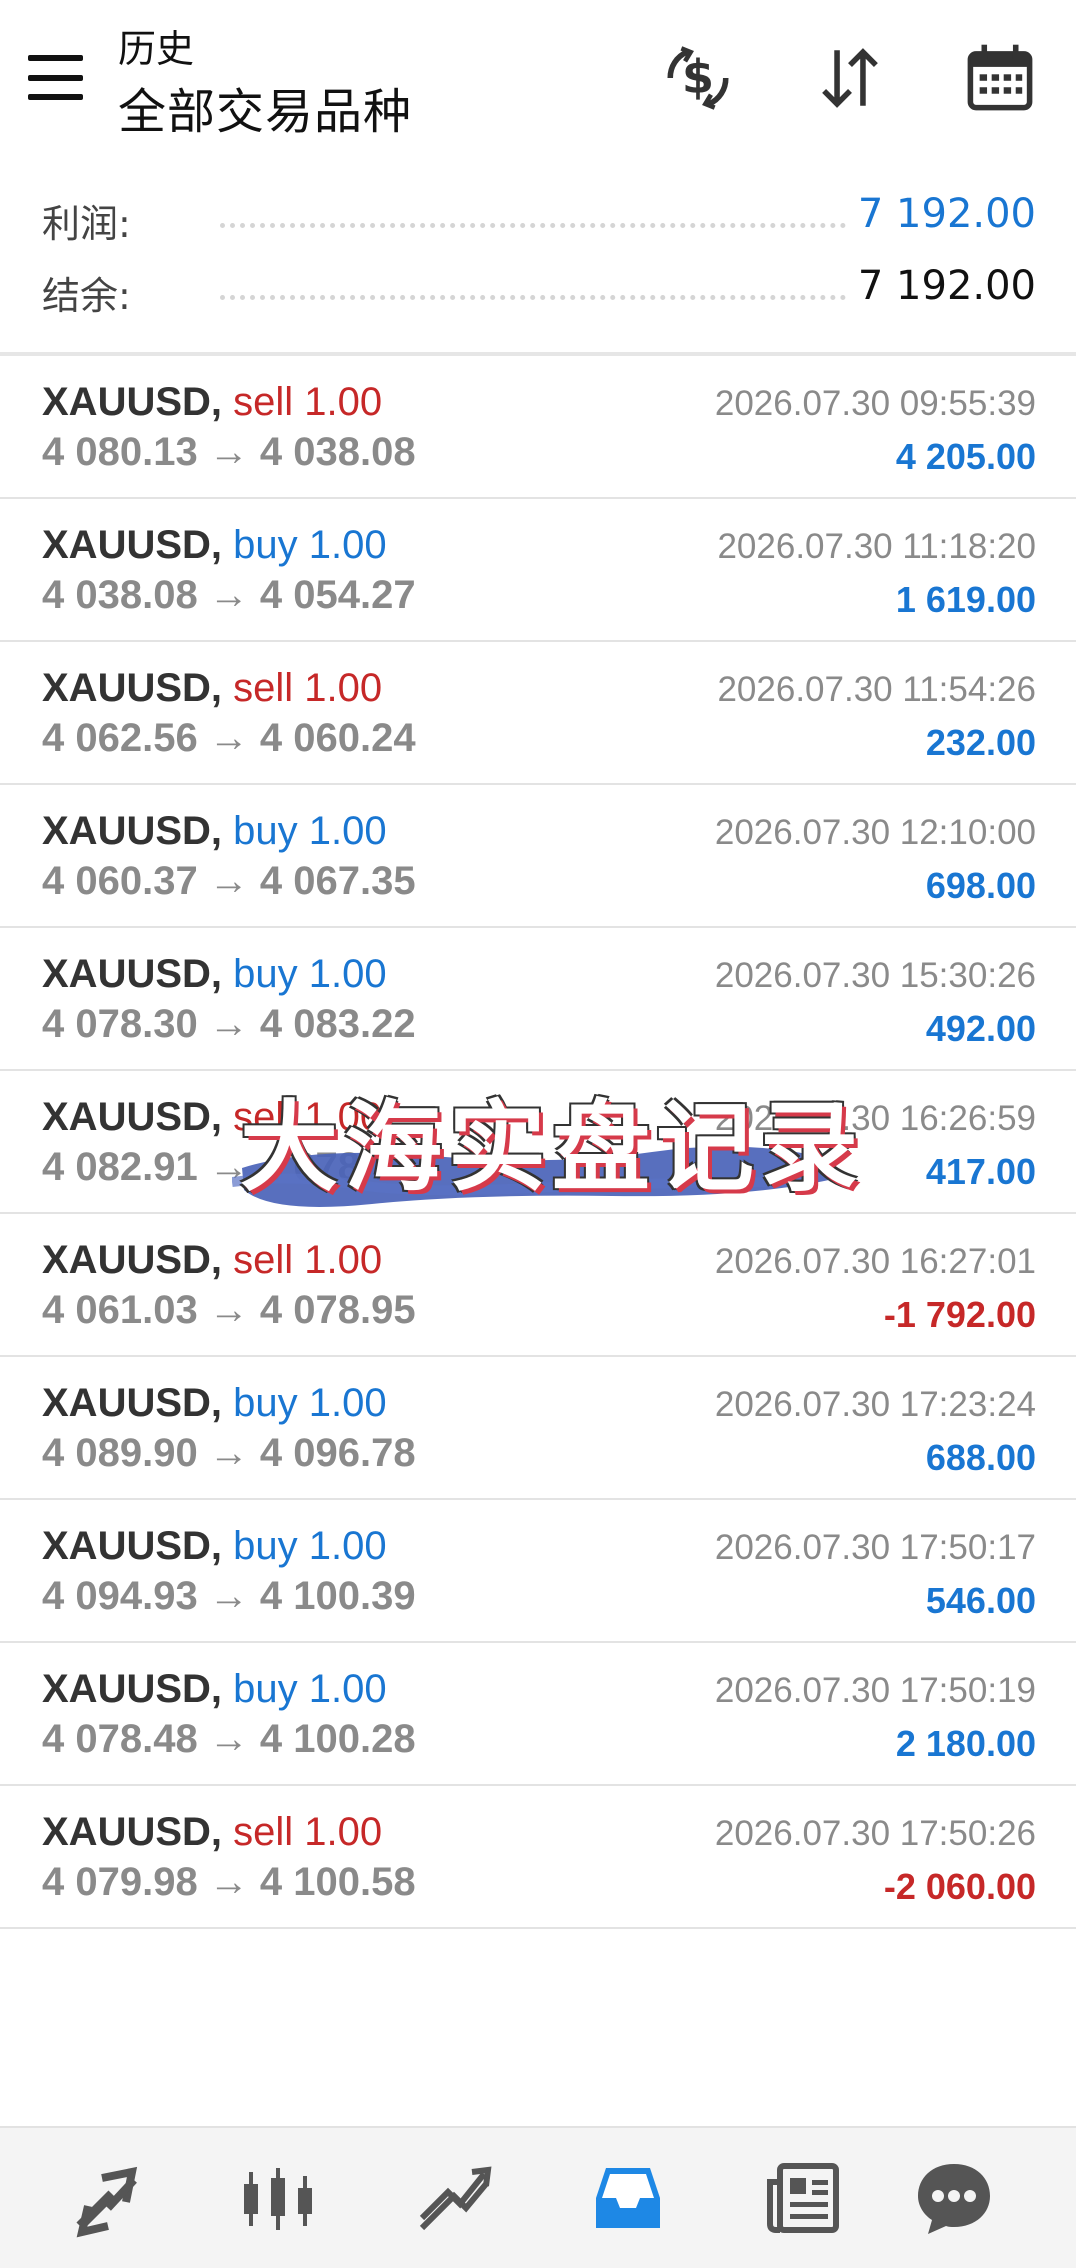  What do you see at coordinates (538, 80) in the screenshot?
I see `app-header: 历史 全部交易品种 $` at bounding box center [538, 80].